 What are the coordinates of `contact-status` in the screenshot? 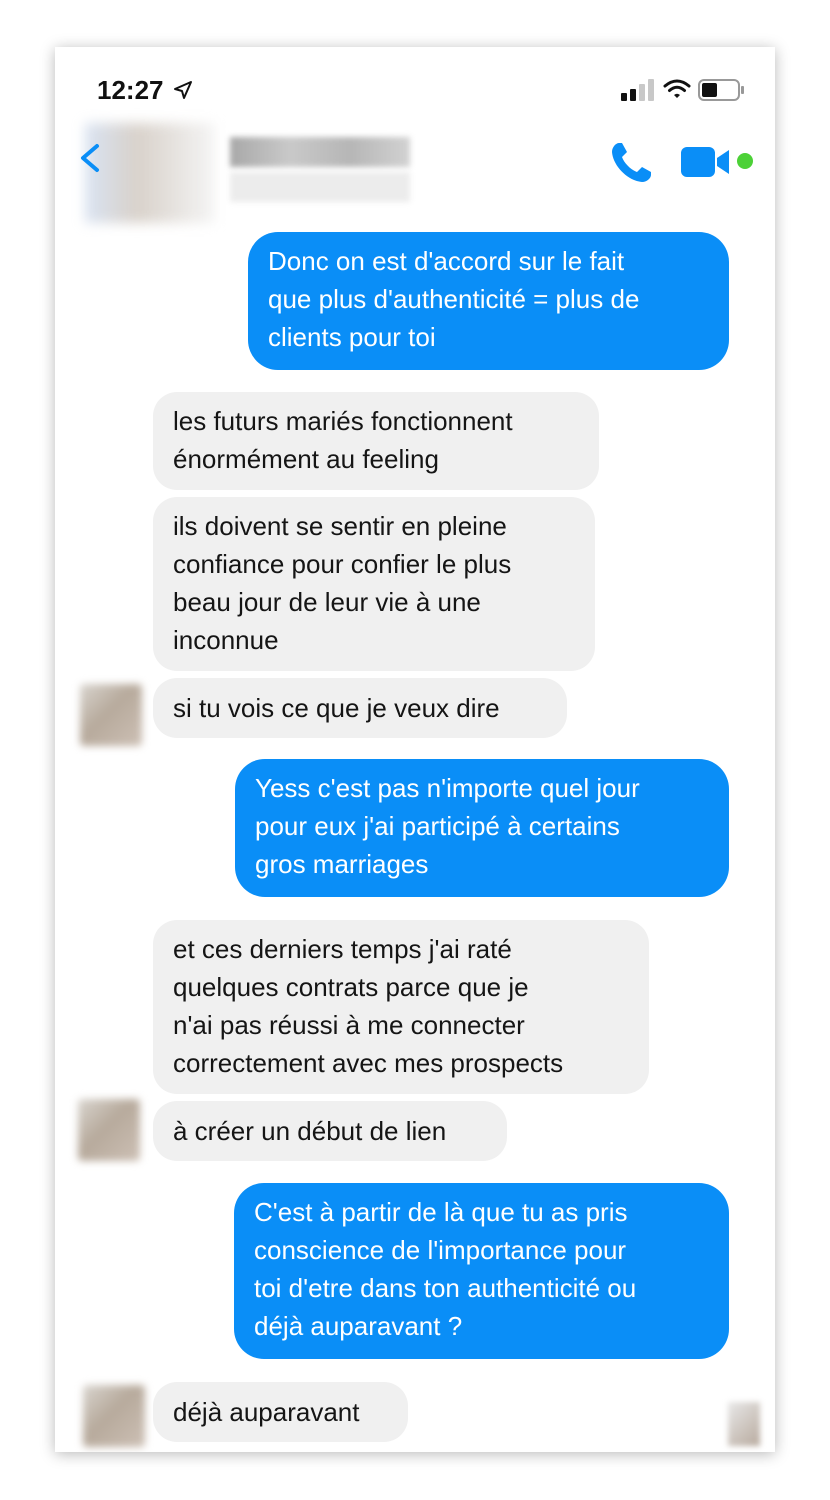 It's located at (320, 187).